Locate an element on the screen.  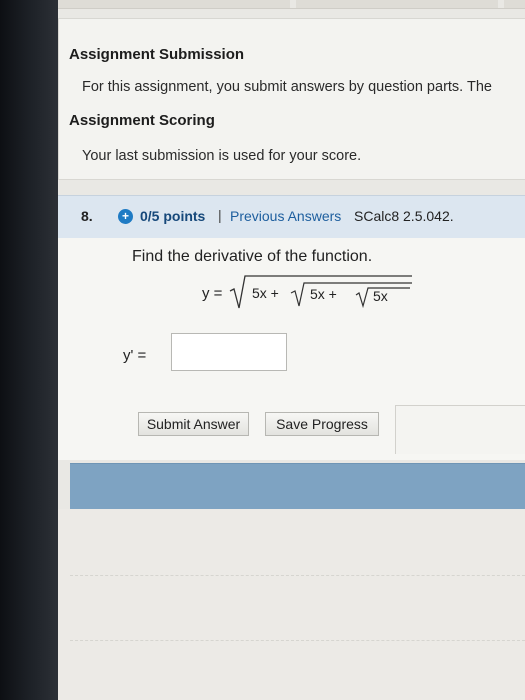
question-source: SCalc8 2.5.042. is located at coordinates (404, 216).